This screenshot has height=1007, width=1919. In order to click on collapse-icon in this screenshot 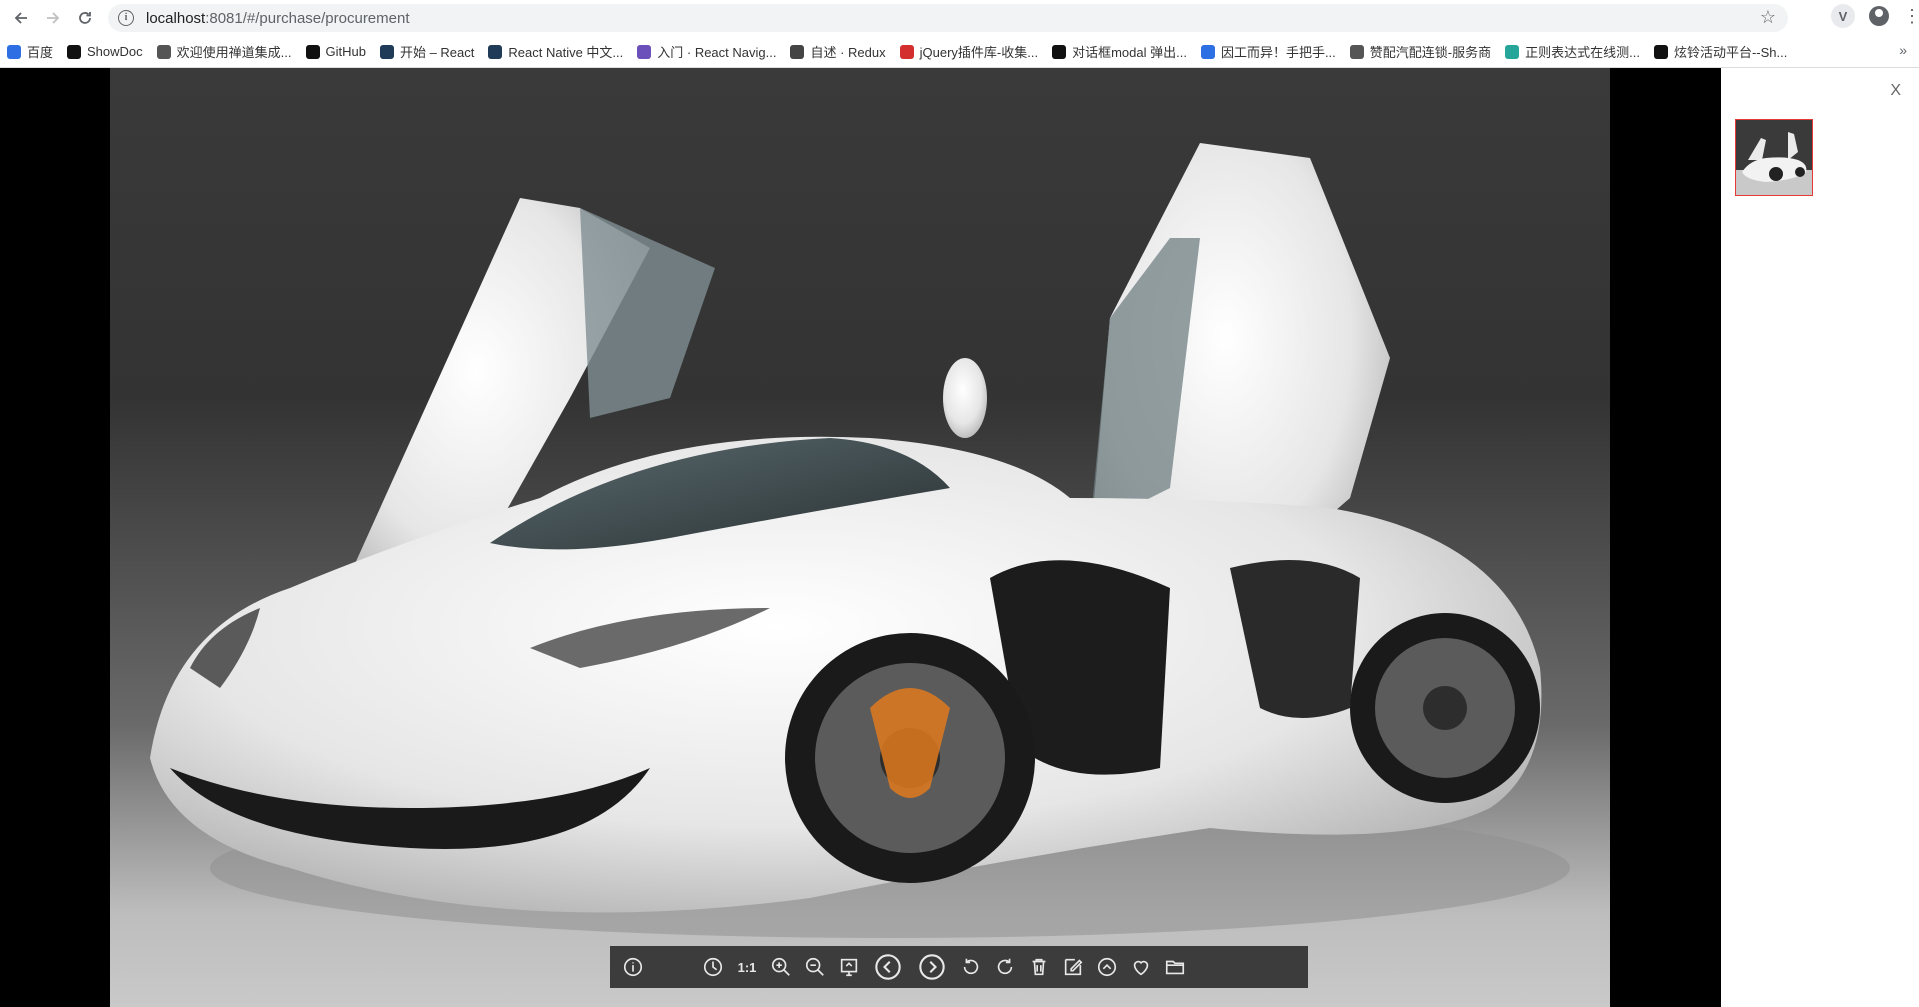, I will do `click(1107, 967)`.